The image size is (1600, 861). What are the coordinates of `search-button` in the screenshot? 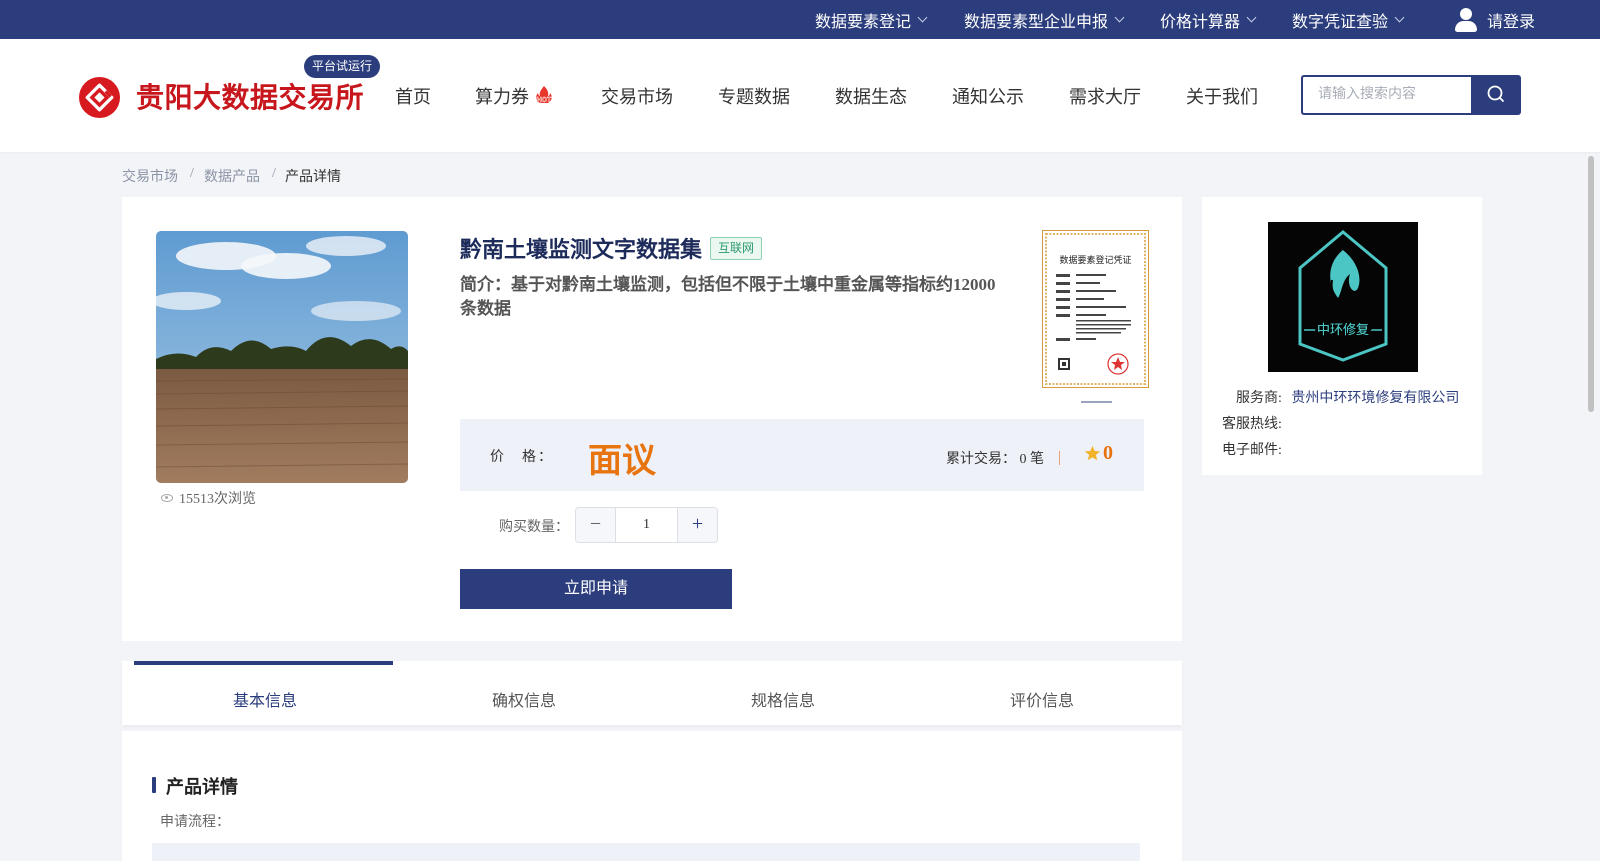 It's located at (1496, 95).